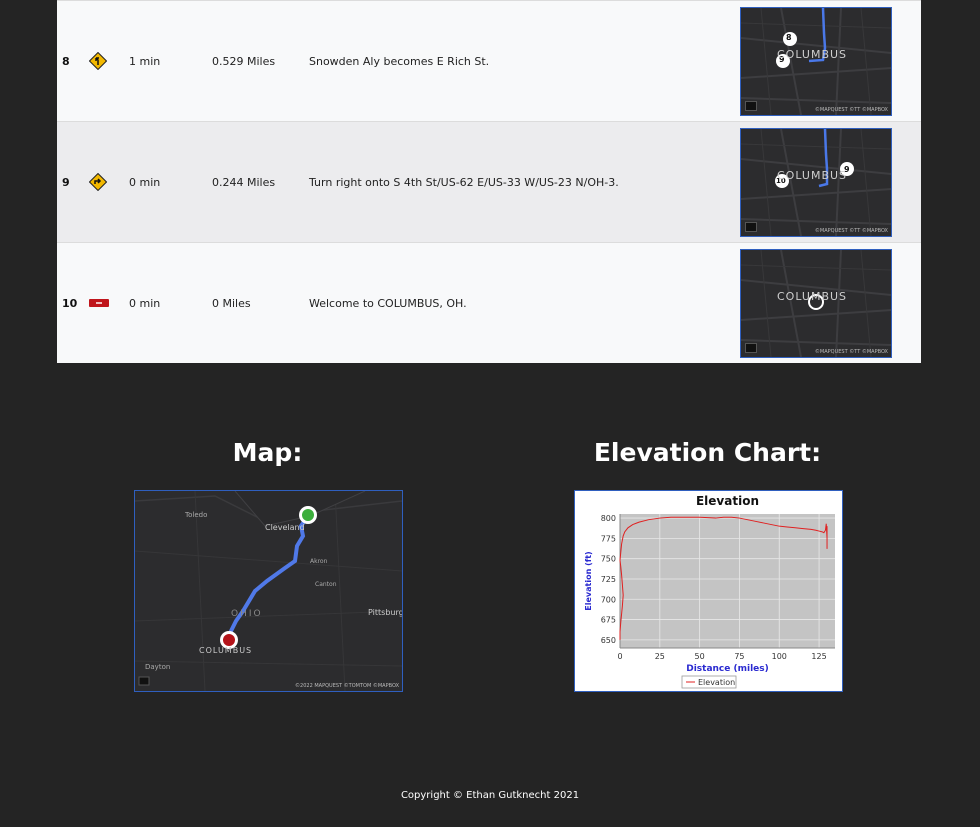 The image size is (980, 827). What do you see at coordinates (789, 37) in the screenshot?
I see `route-marker-label: 8` at bounding box center [789, 37].